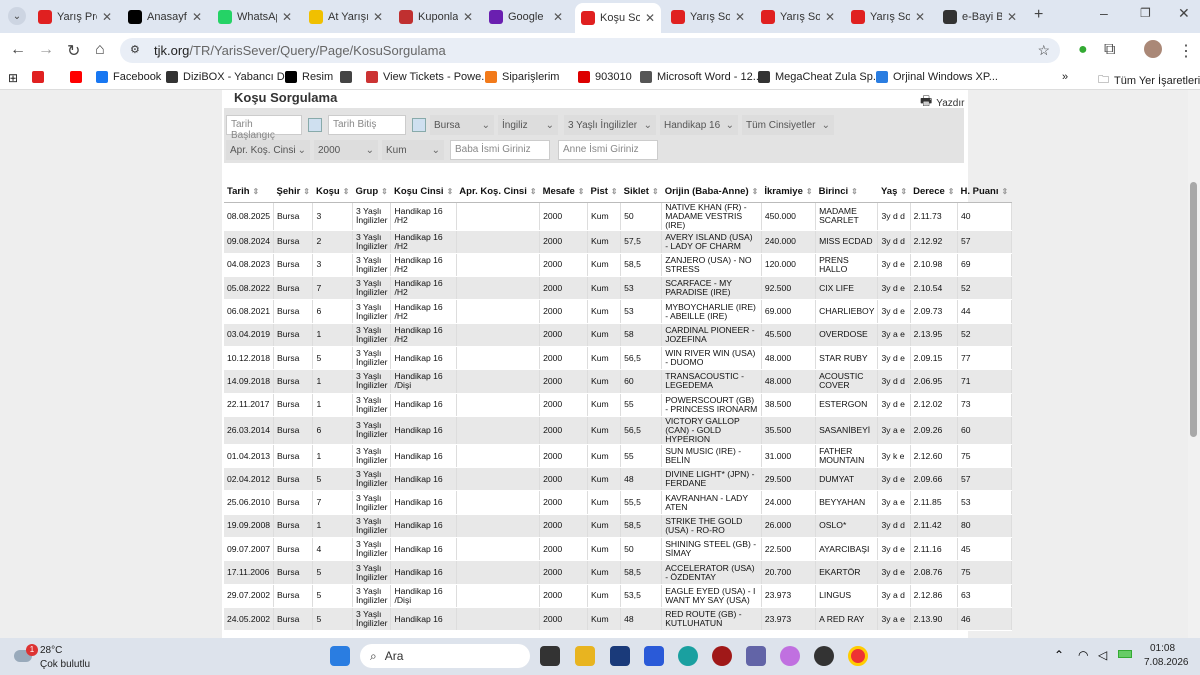 The image size is (1200, 675). Describe the element at coordinates (249, 192) in the screenshot. I see `column-header: Tarih ⇕` at that location.